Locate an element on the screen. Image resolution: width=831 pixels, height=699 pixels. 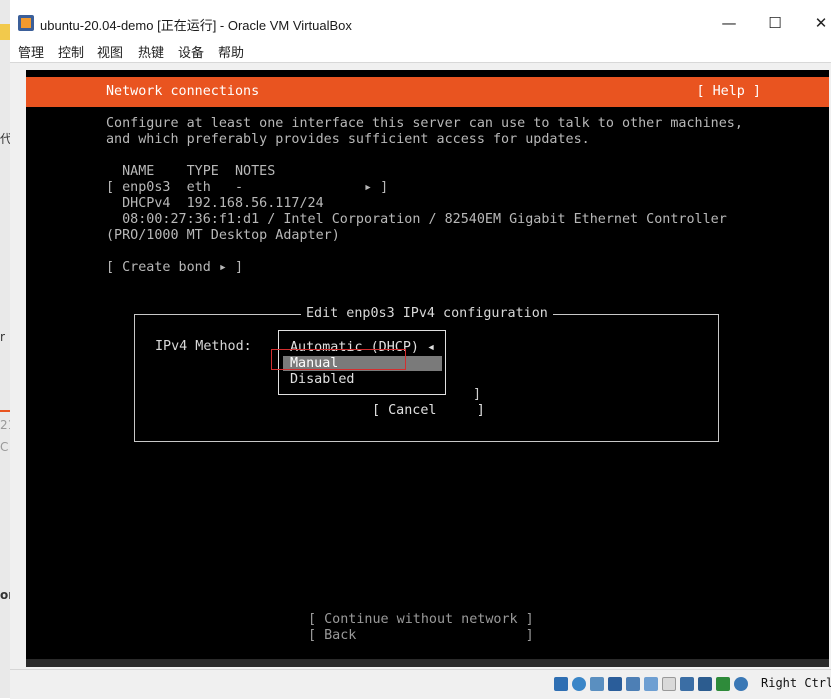
menu-hotkeys: 热键 is located at coordinates (151, 51).